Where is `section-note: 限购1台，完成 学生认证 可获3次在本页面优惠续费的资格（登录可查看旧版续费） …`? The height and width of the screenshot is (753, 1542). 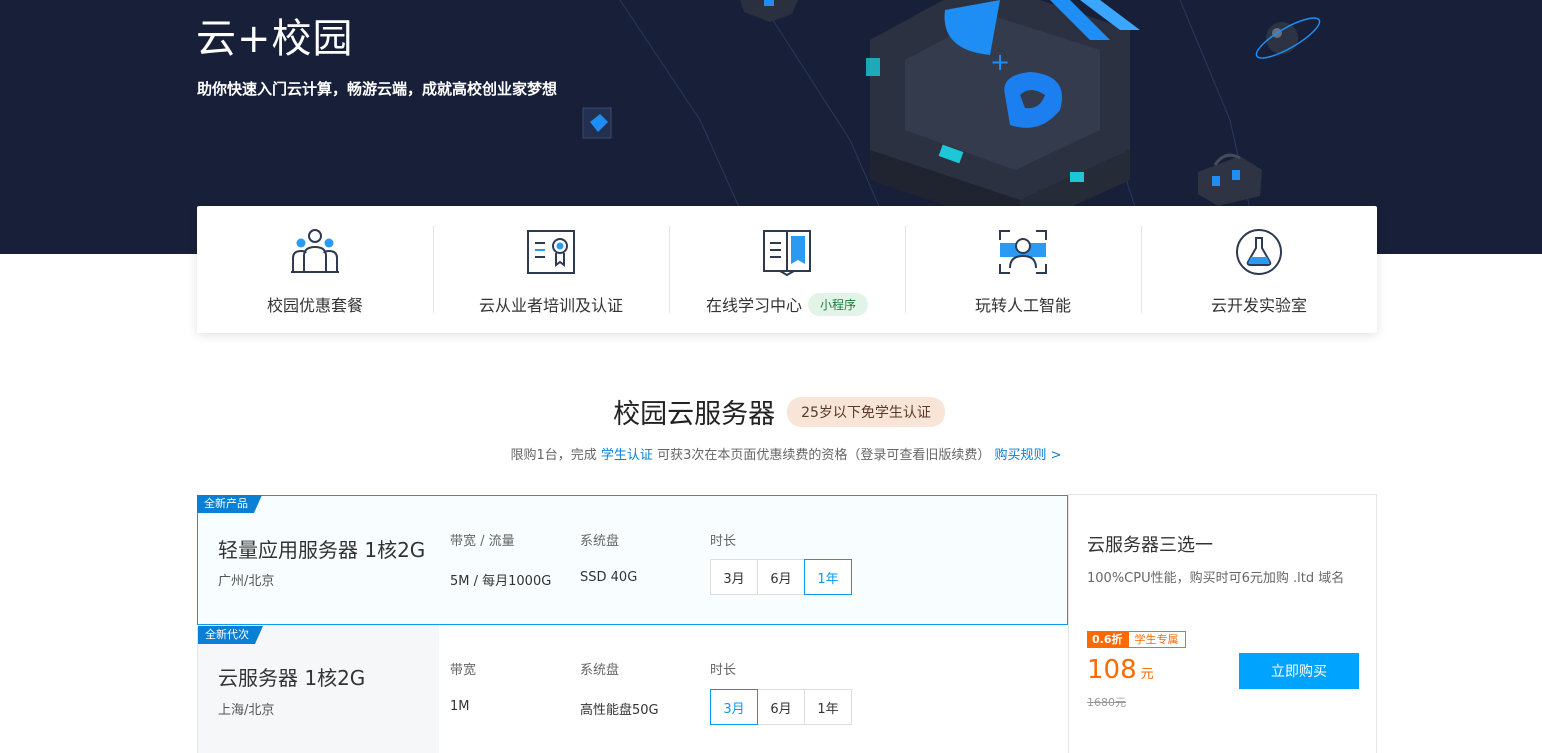 section-note: 限购1台，完成 学生认证 可获3次在本页面优惠续费的资格（登录可查看旧版续费） … is located at coordinates (771, 453).